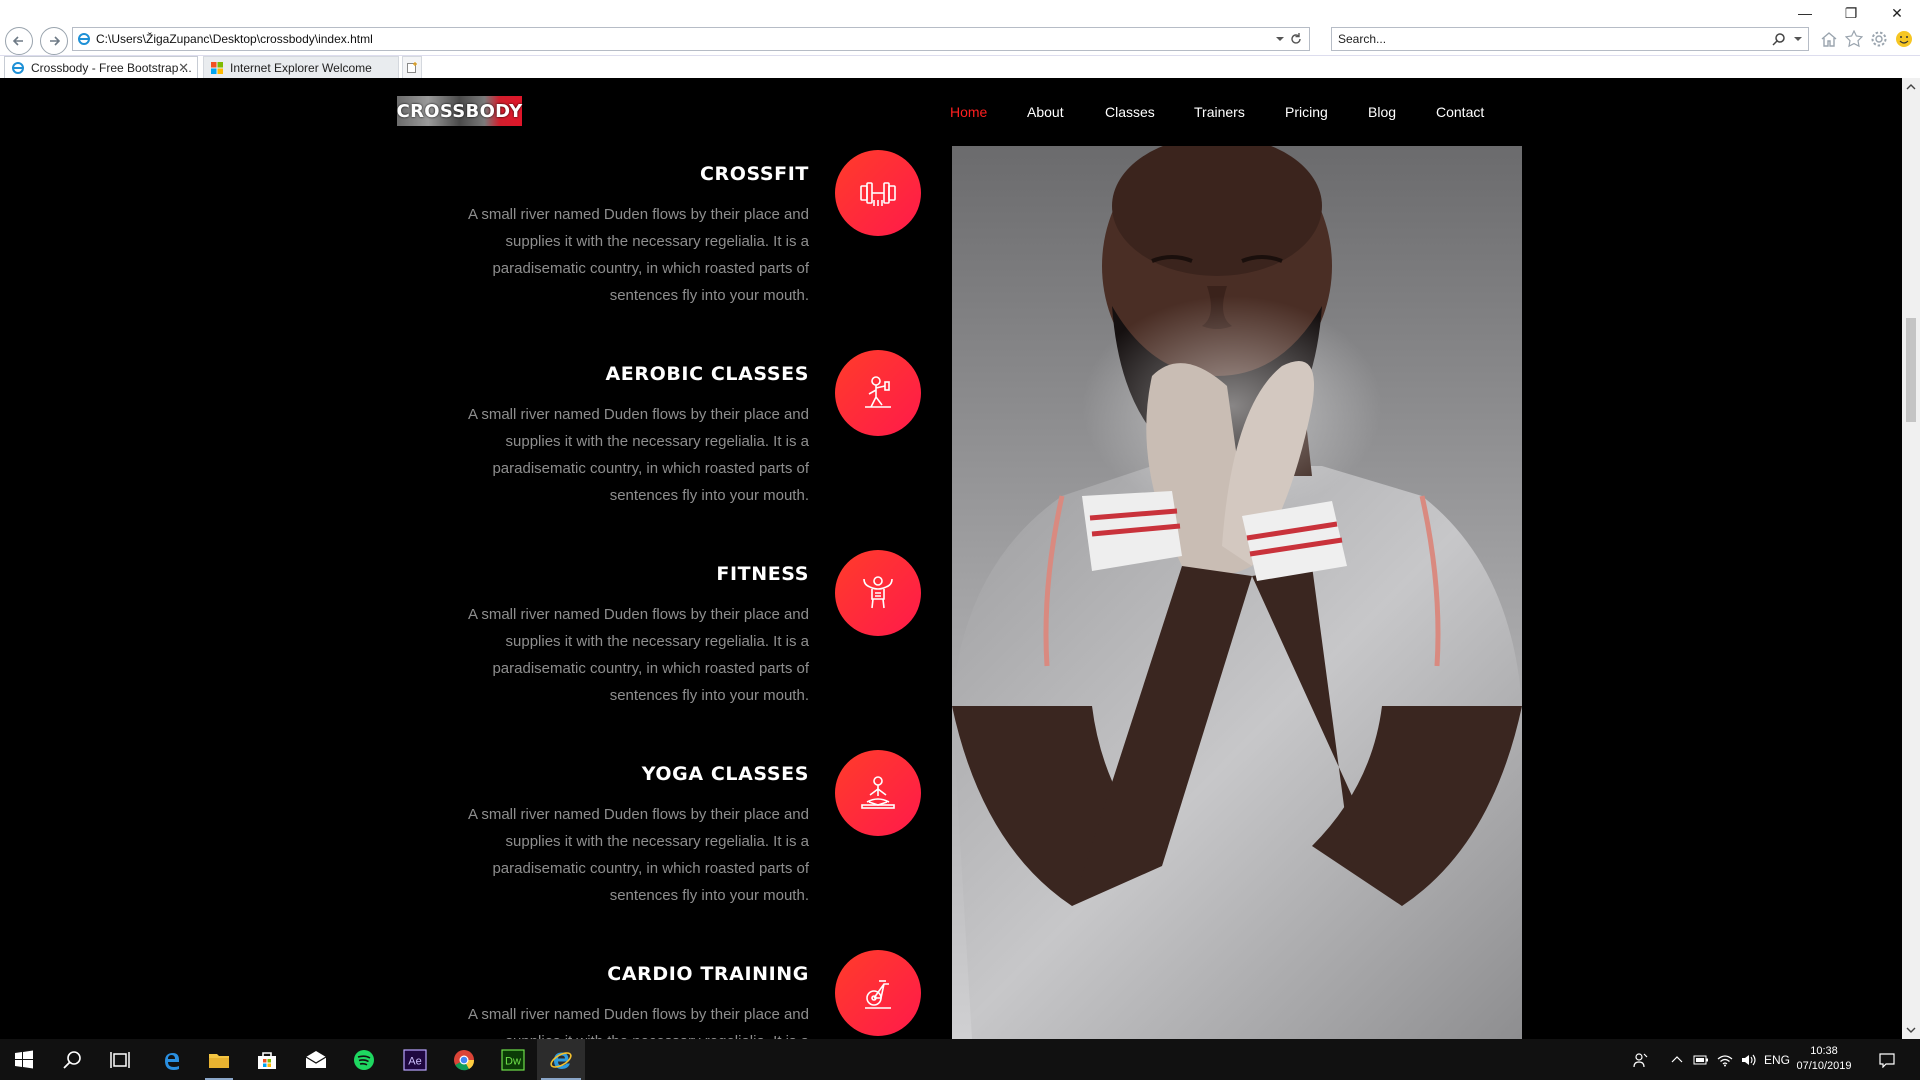 Image resolution: width=1920 pixels, height=1080 pixels. I want to click on chevron-up-icon, so click(1677, 1058).